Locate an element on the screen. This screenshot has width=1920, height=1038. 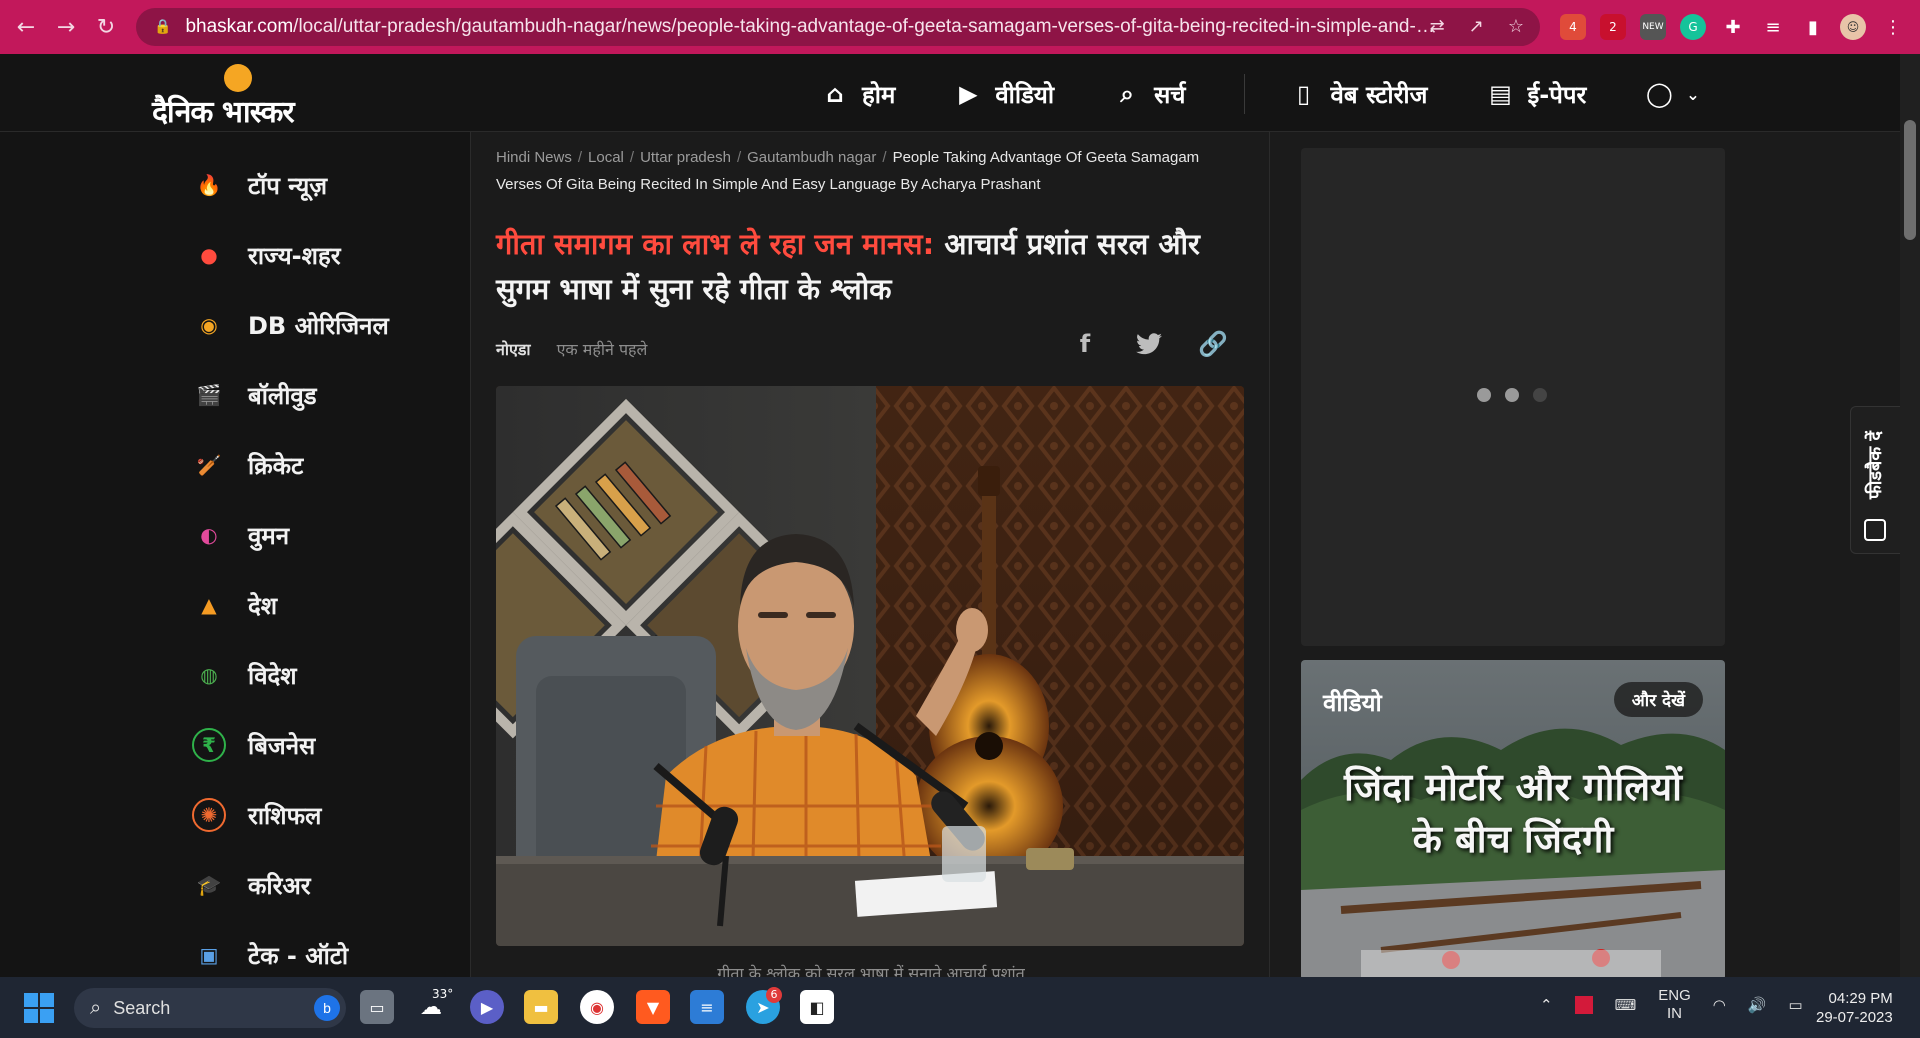
chat-icon: ▶ is located at coordinates (487, 1007).